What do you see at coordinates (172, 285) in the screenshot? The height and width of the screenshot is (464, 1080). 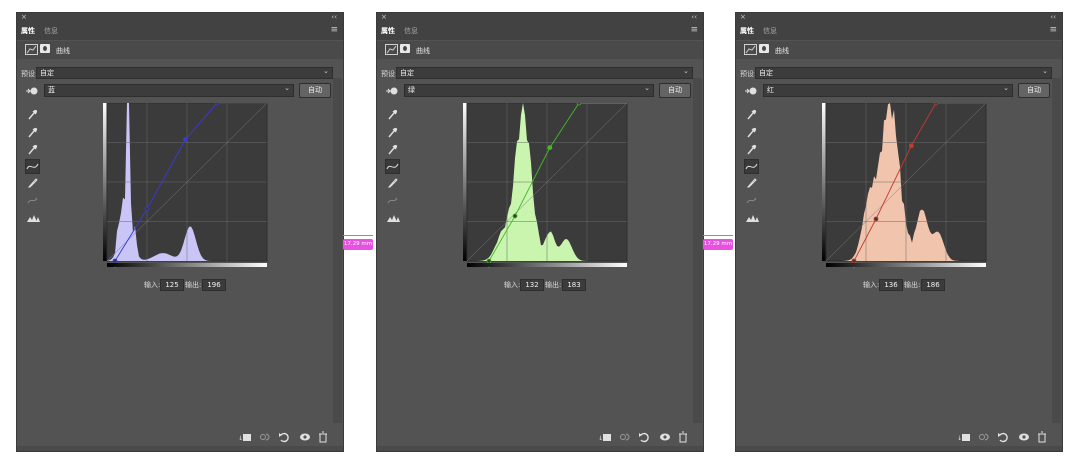 I see `input-value-field: 125` at bounding box center [172, 285].